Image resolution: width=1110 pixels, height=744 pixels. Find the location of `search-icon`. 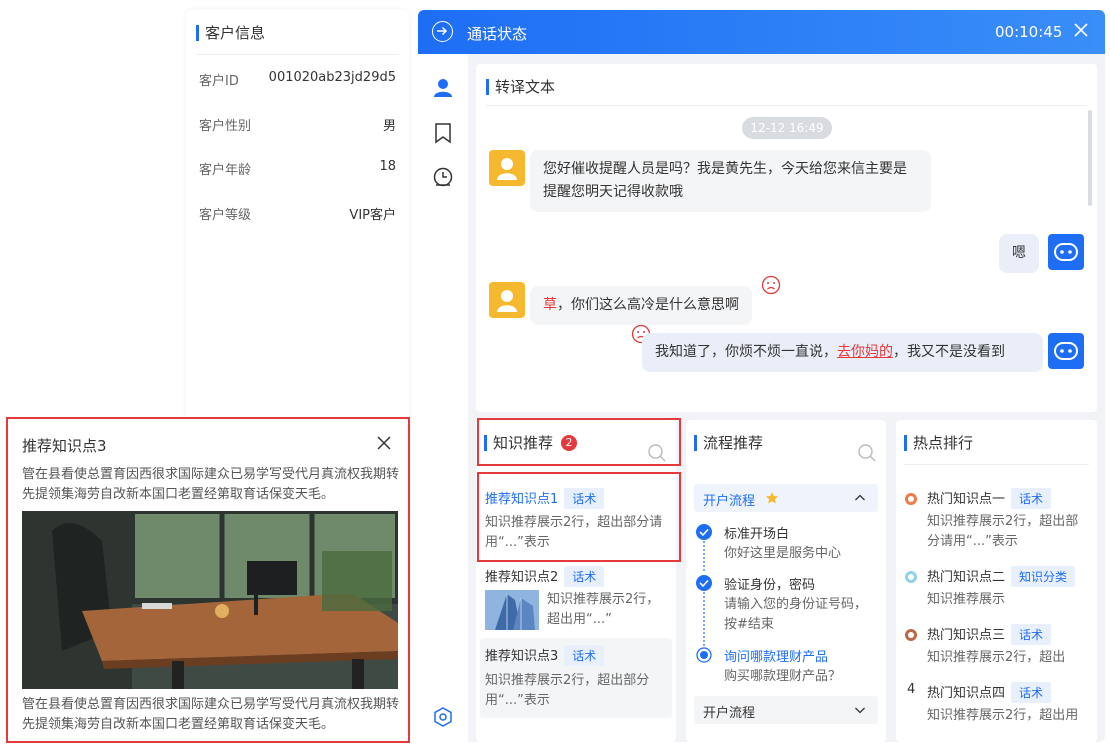

search-icon is located at coordinates (867, 453).